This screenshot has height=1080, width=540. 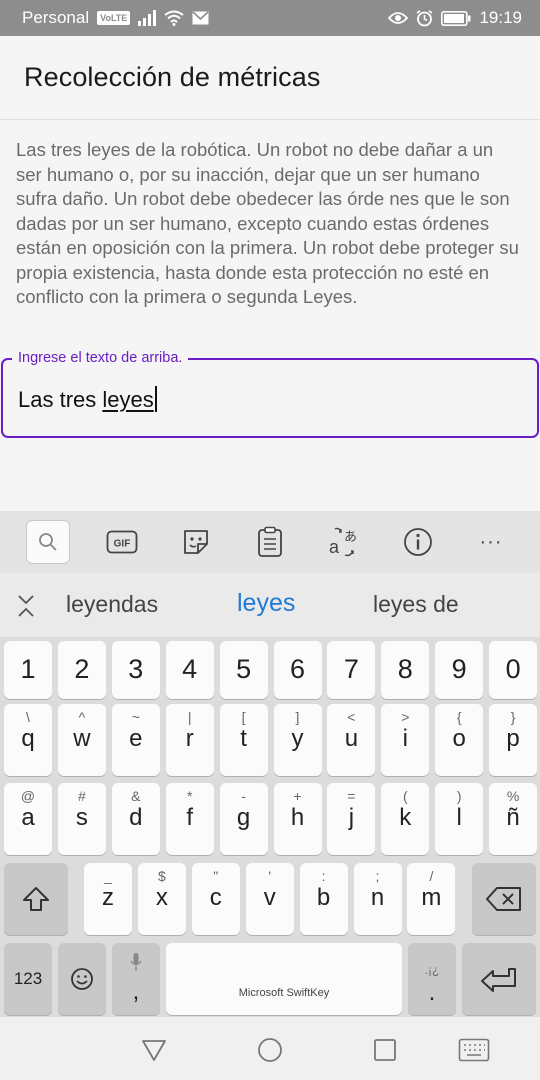 I want to click on key-z: _ z, so click(x=108, y=899).